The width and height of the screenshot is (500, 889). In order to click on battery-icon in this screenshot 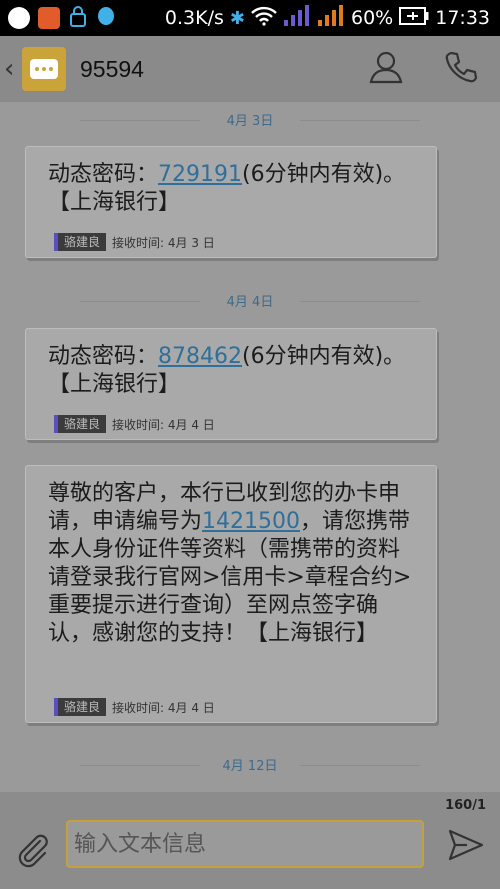, I will do `click(414, 18)`.